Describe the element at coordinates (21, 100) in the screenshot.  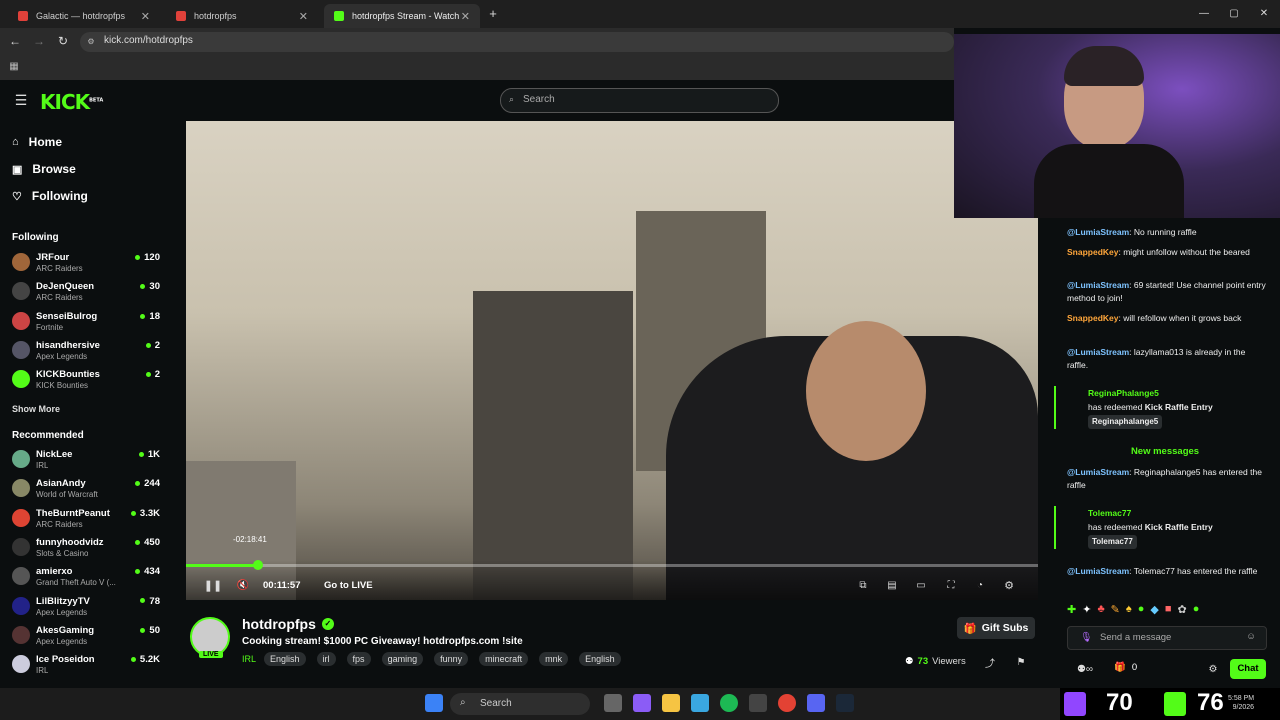
I see `menu-icon: ☰` at that location.